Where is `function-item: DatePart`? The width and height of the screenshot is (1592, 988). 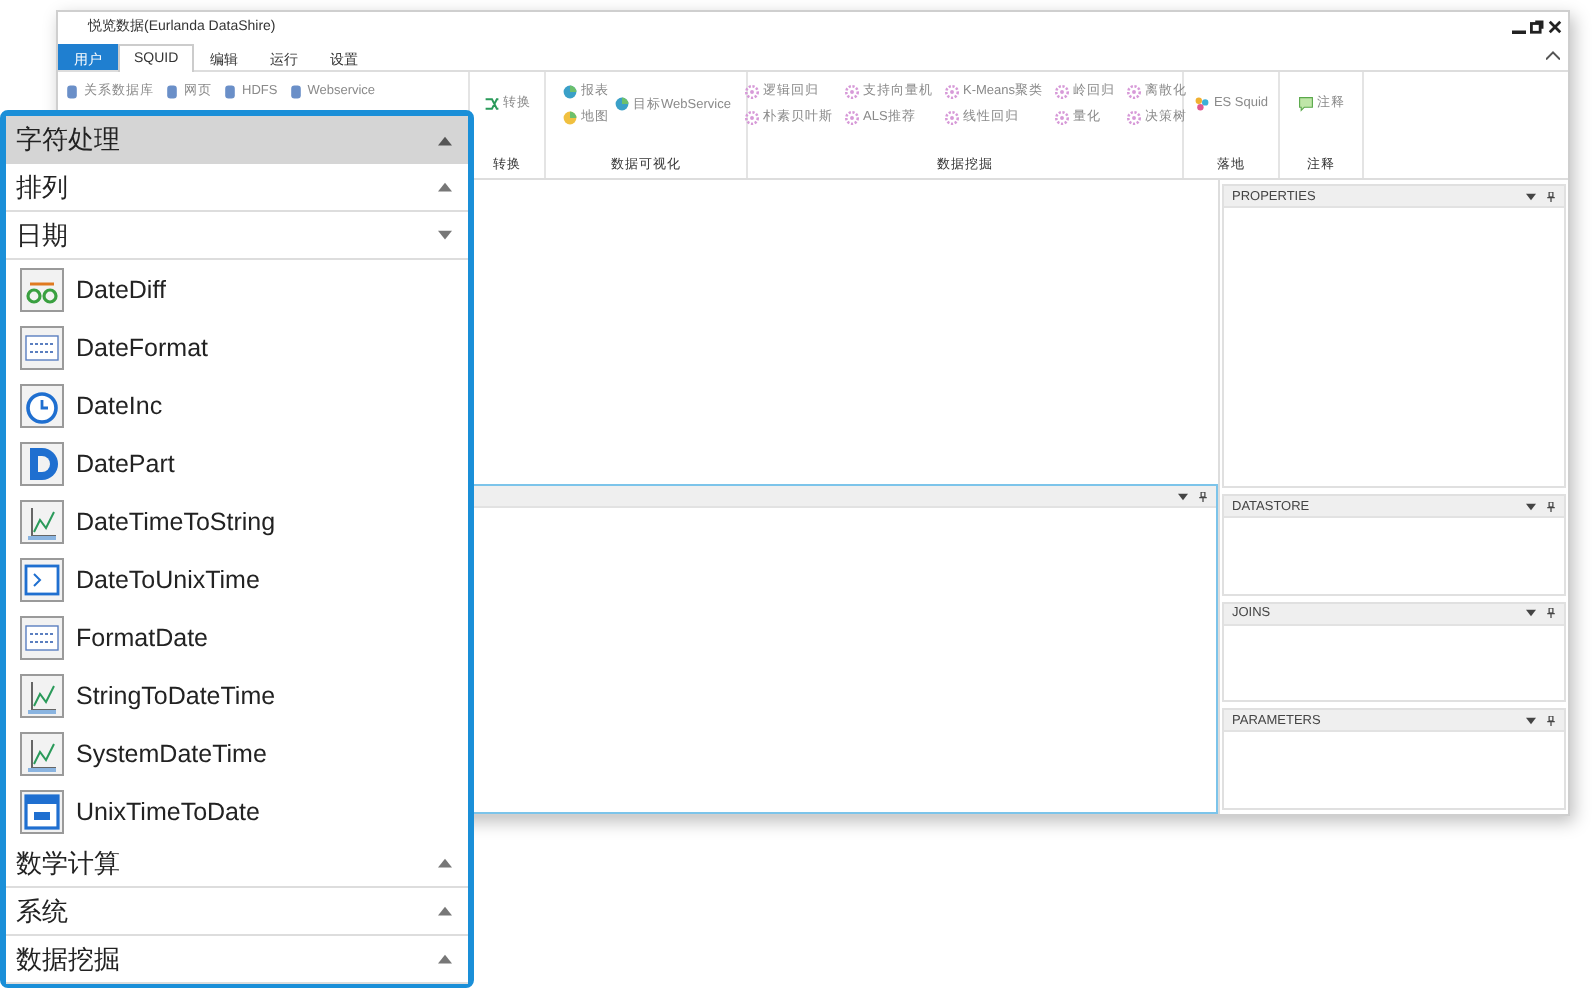 function-item: DatePart is located at coordinates (125, 463).